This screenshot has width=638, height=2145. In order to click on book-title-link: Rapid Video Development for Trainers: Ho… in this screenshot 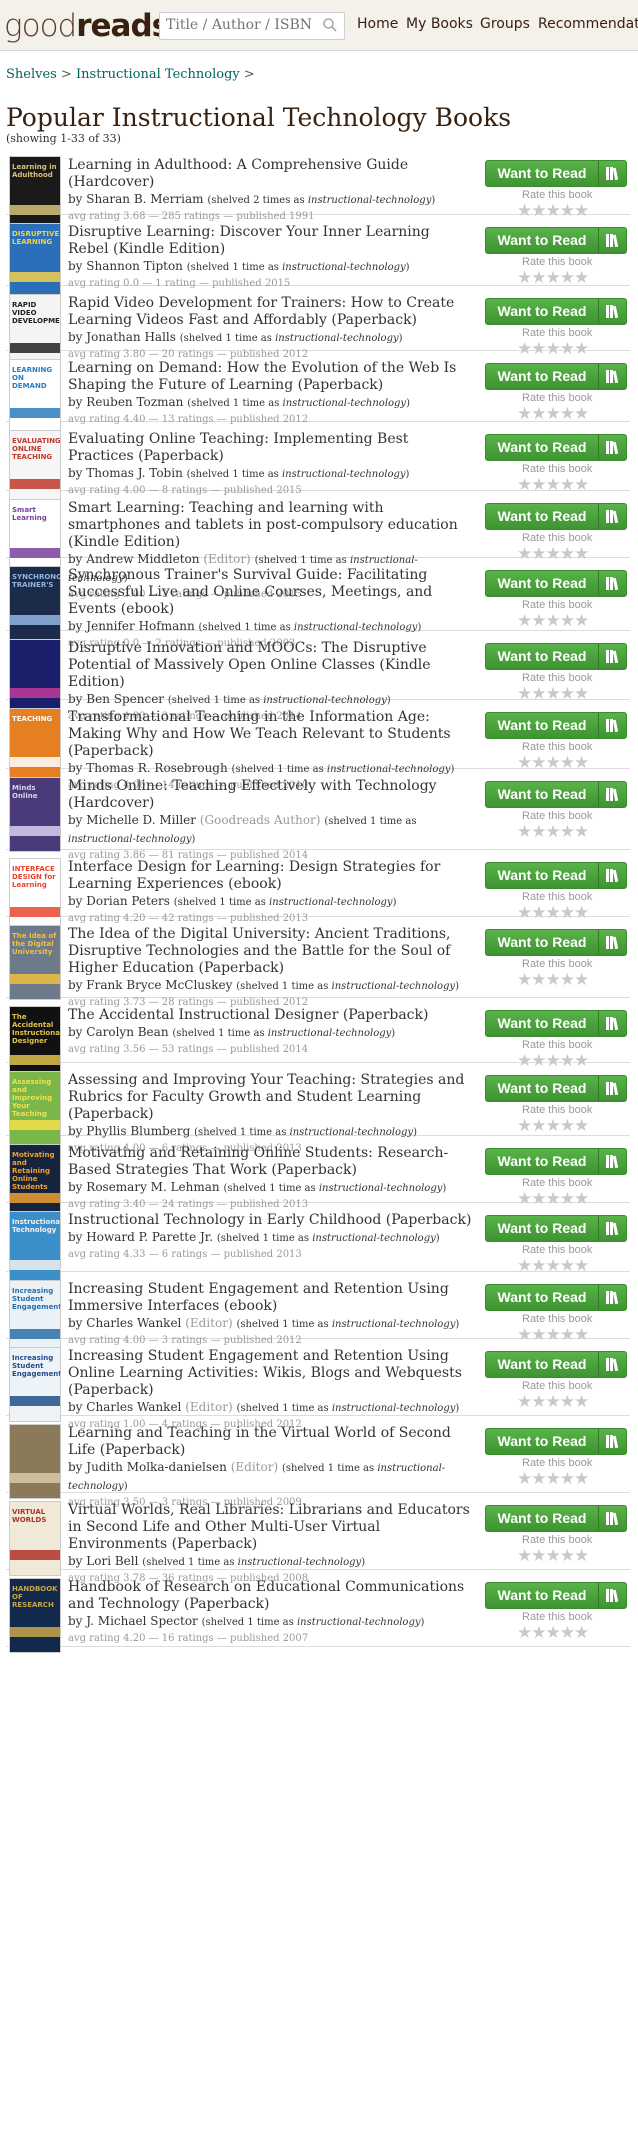, I will do `click(261, 311)`.